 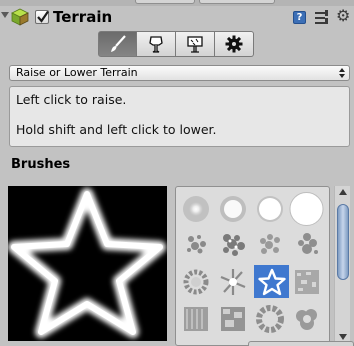 I want to click on tool-mode-value: Raise or Lower Terrain, so click(x=77, y=72).